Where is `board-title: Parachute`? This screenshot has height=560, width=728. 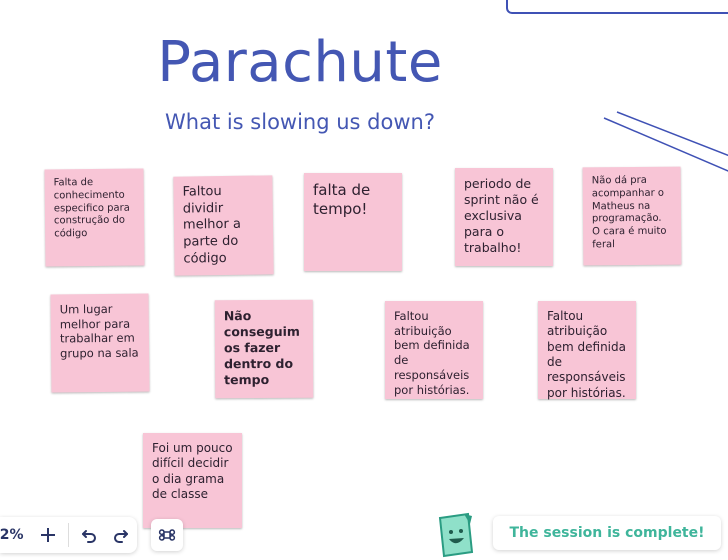 board-title: Parachute is located at coordinates (300, 62).